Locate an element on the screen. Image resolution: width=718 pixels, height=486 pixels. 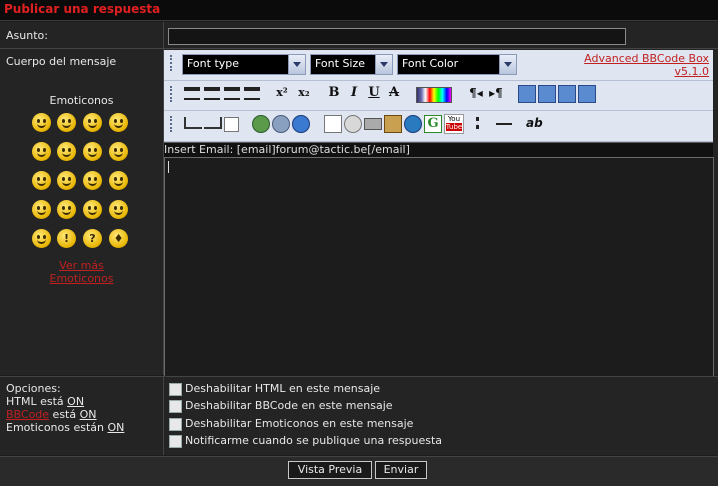
horizontal-rule-icon is located at coordinates (504, 124).